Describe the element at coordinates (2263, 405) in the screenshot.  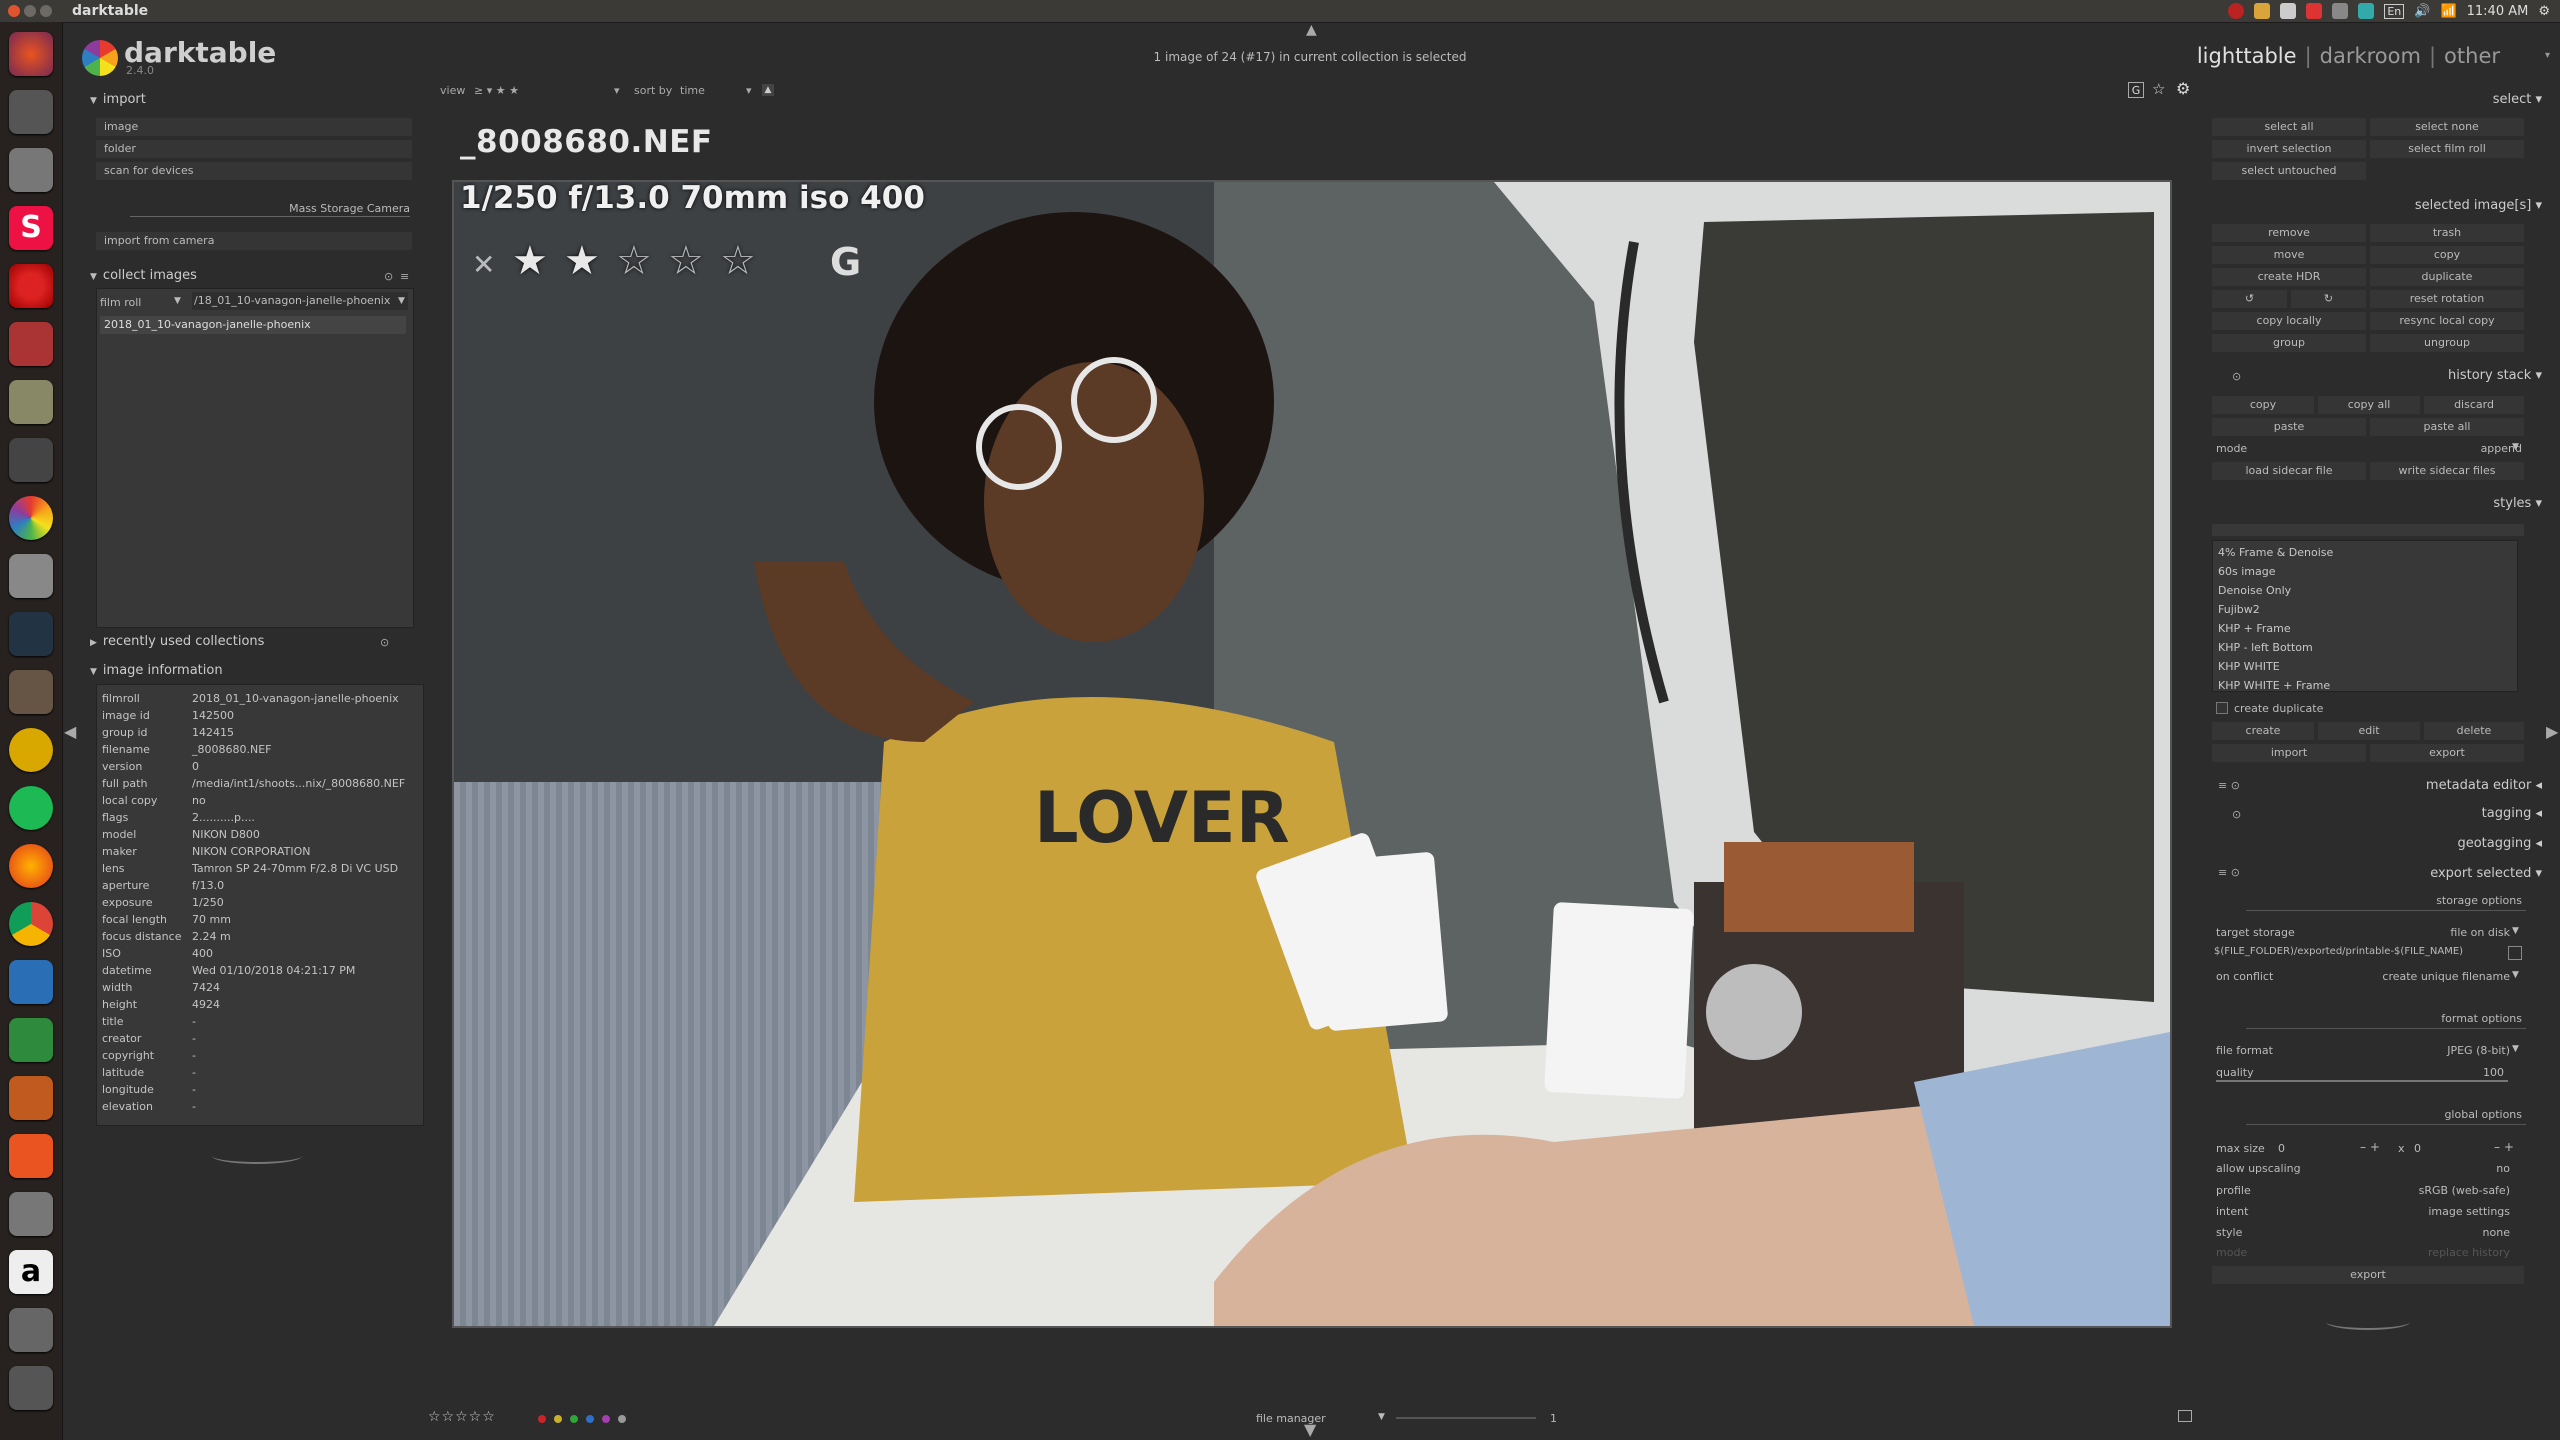
I see `history-copy-button: copy` at that location.